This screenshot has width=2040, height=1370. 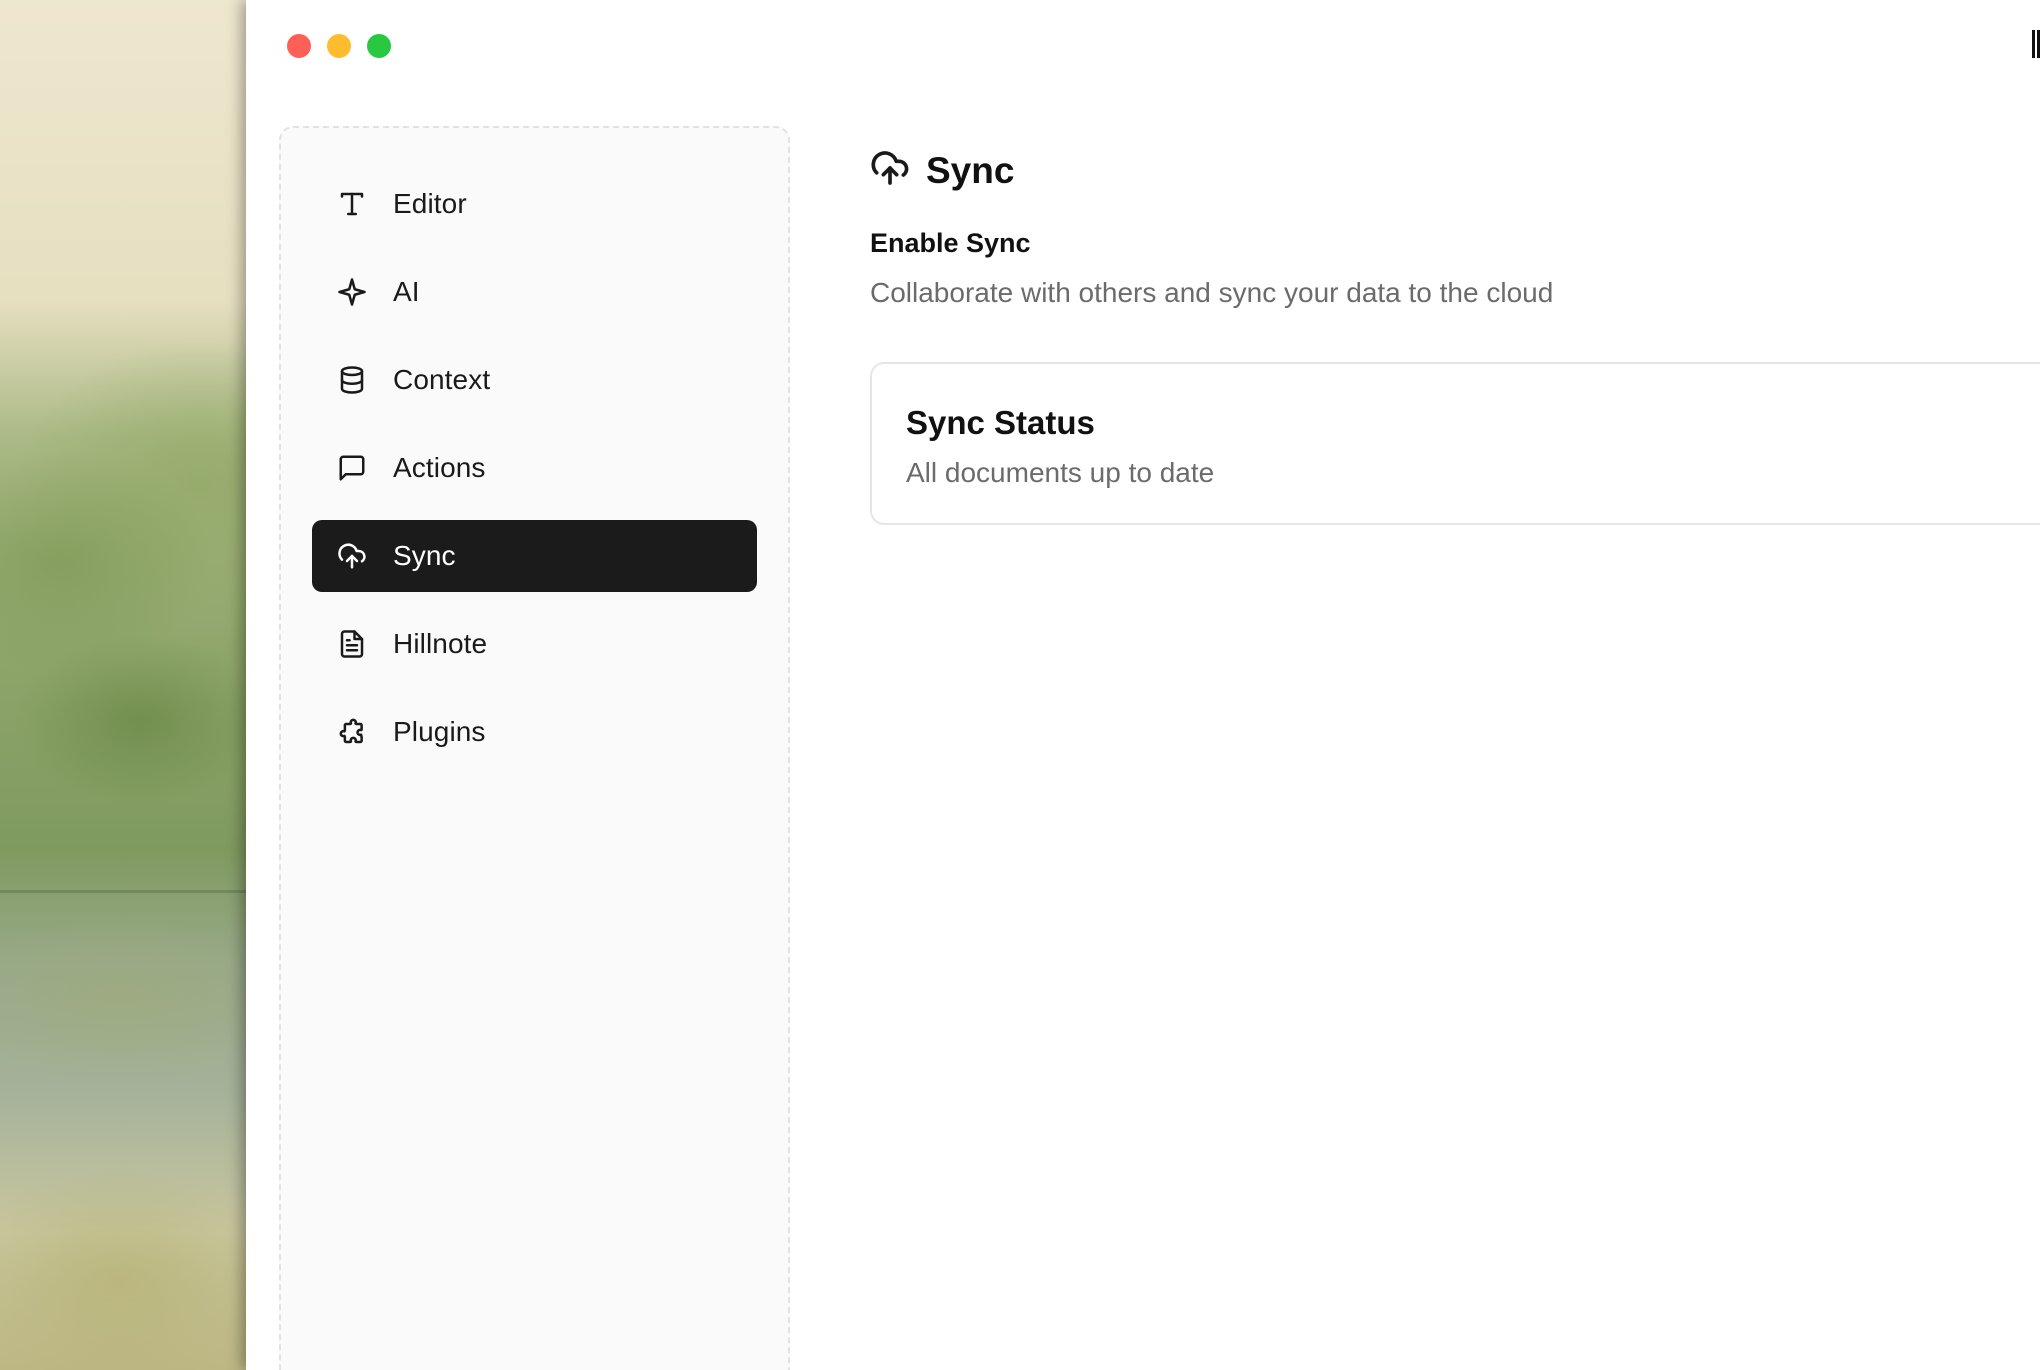 I want to click on enable-sync-label: Enable Sync, so click(x=950, y=243).